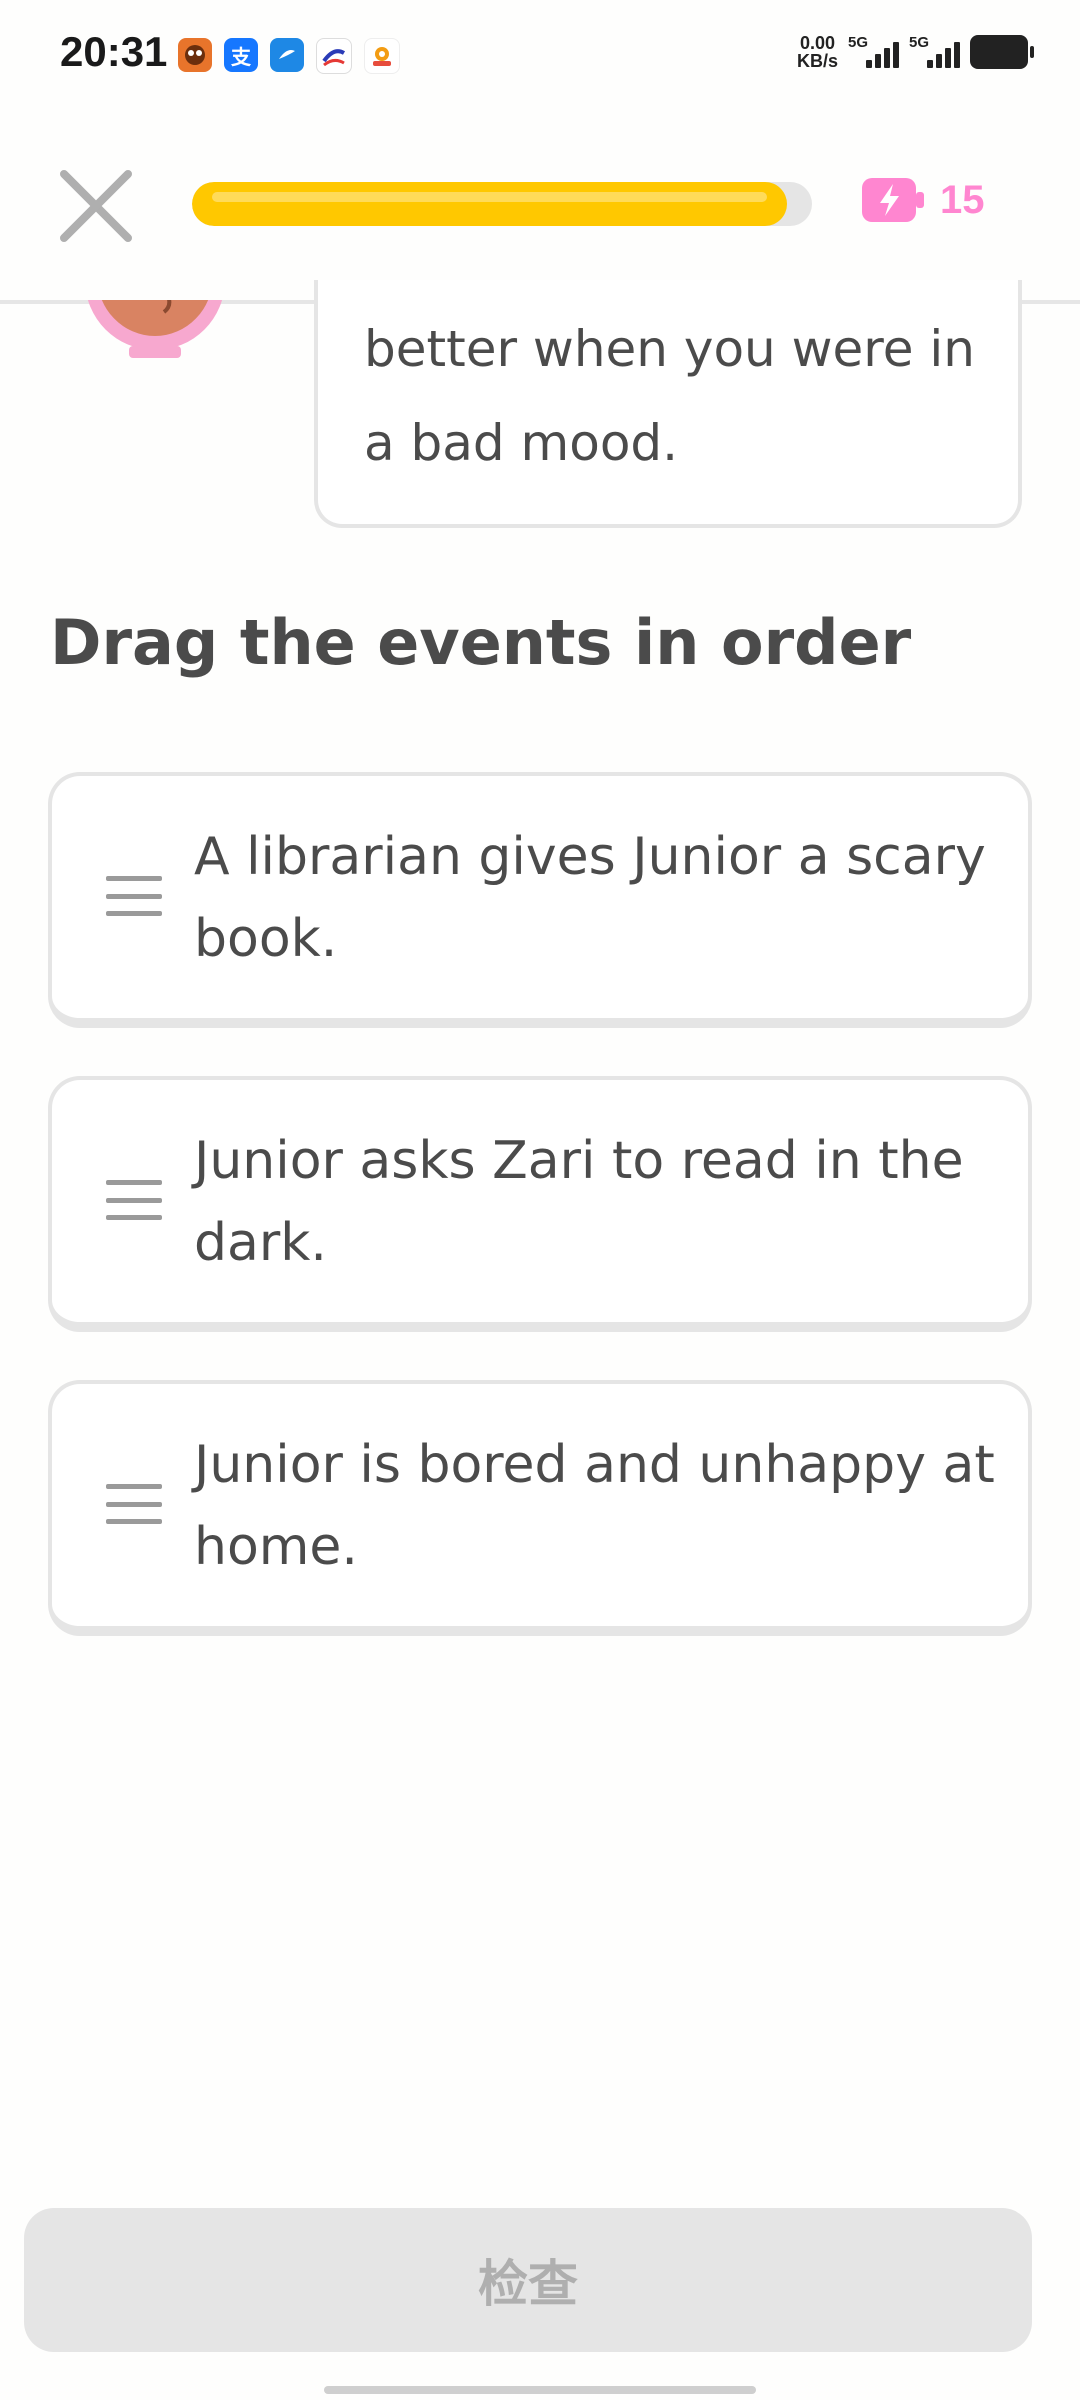  I want to click on lesson-progress-bar, so click(502, 204).